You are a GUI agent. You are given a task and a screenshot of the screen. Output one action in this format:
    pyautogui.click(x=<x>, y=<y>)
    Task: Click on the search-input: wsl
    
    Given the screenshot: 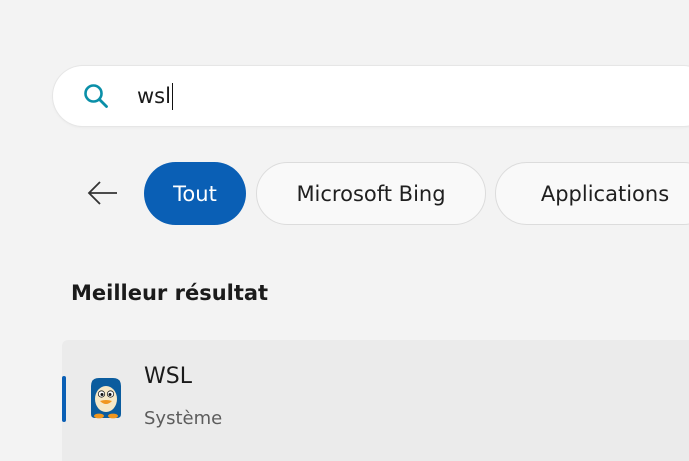 What is the action you would take?
    pyautogui.click(x=155, y=96)
    